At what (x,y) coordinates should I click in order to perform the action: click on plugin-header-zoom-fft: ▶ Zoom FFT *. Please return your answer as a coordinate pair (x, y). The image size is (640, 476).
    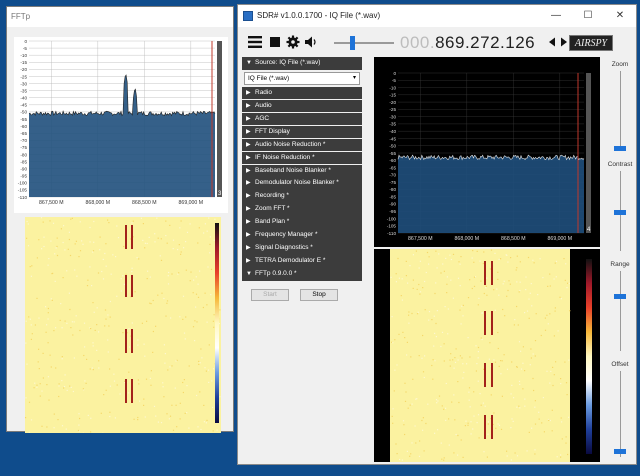
    Looking at the image, I should click on (302, 210).